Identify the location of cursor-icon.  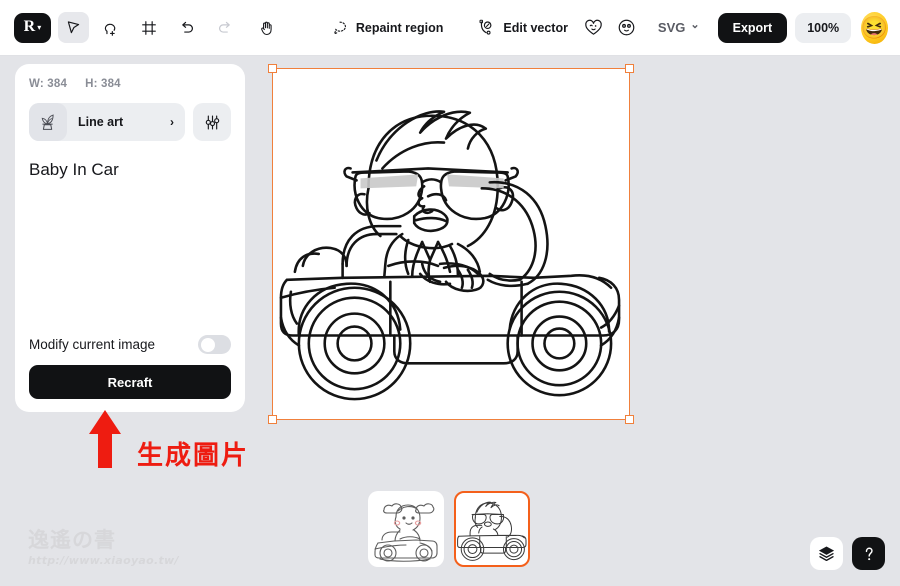
(73, 27).